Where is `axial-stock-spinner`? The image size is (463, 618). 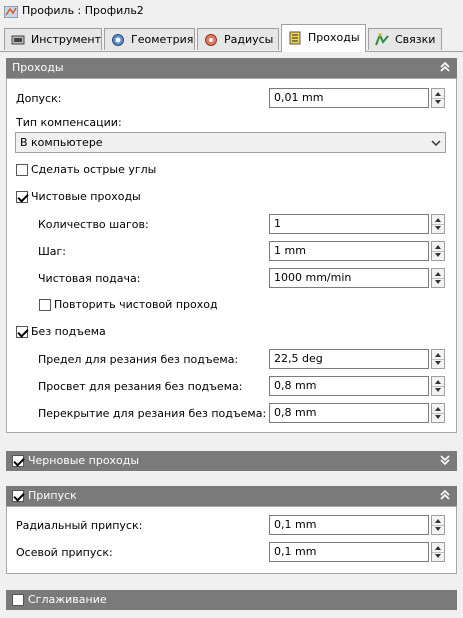 axial-stock-spinner is located at coordinates (438, 552).